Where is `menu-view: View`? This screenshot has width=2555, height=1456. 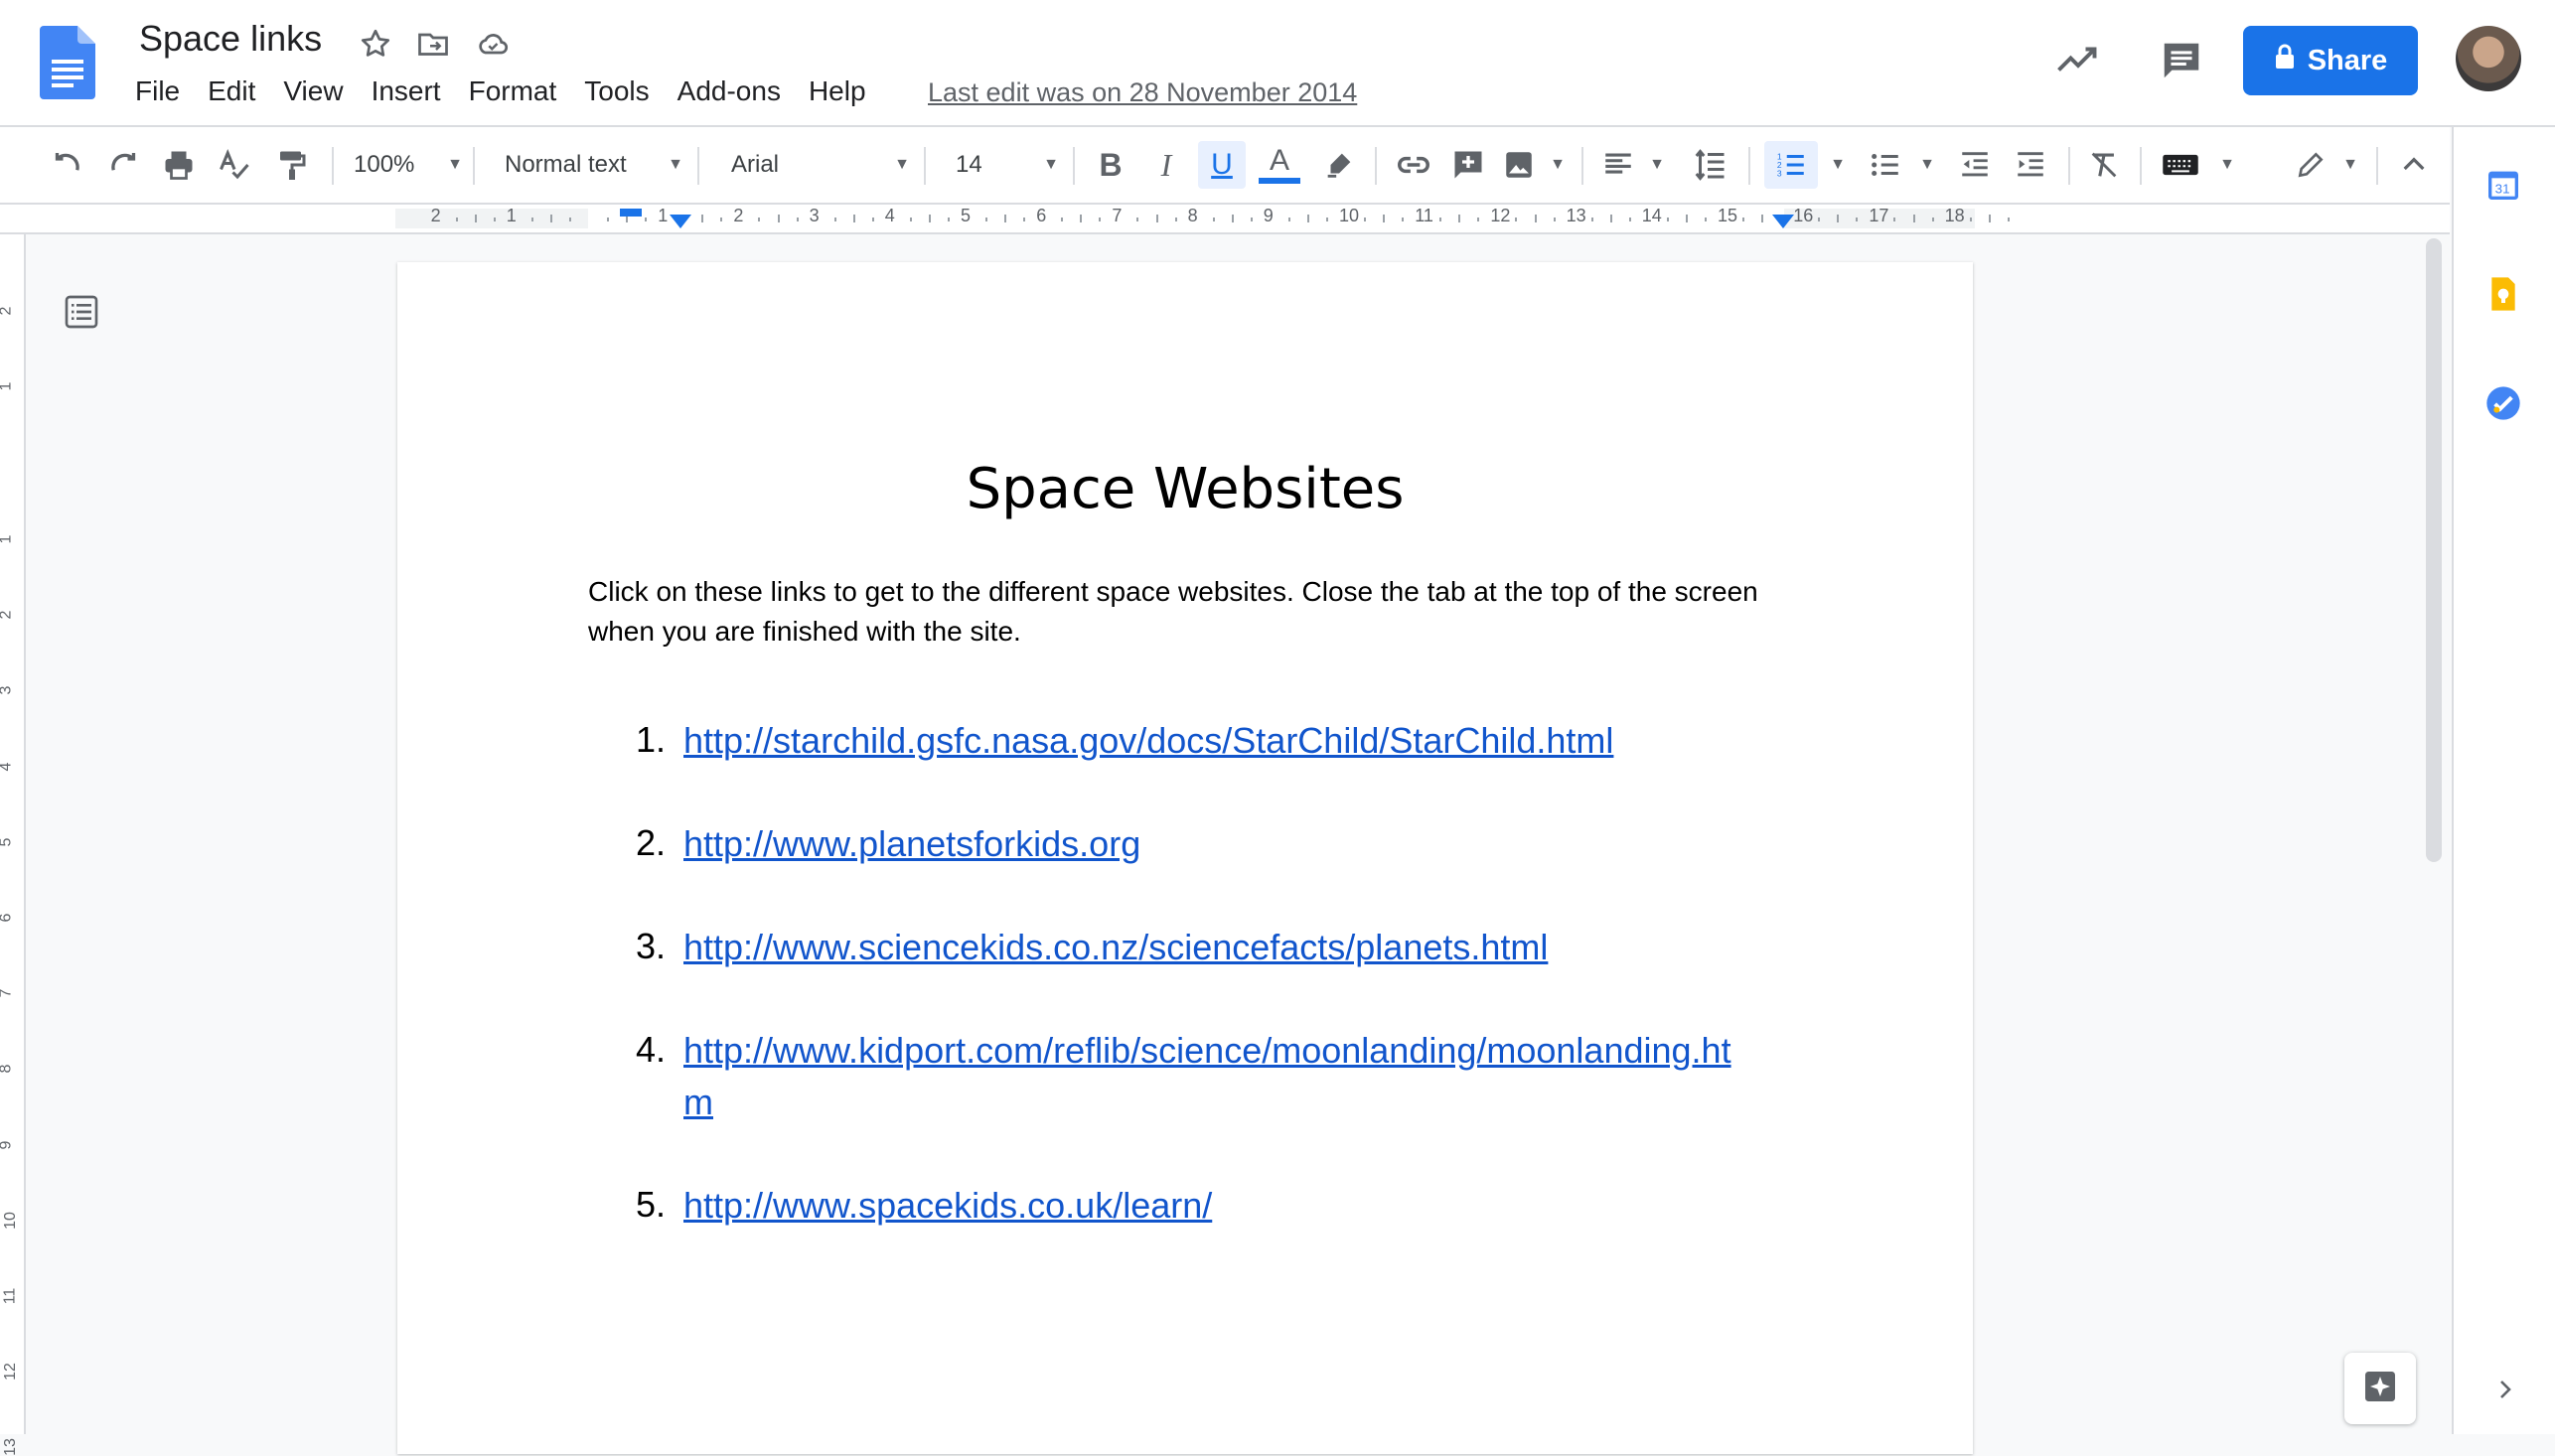
menu-view: View is located at coordinates (313, 93).